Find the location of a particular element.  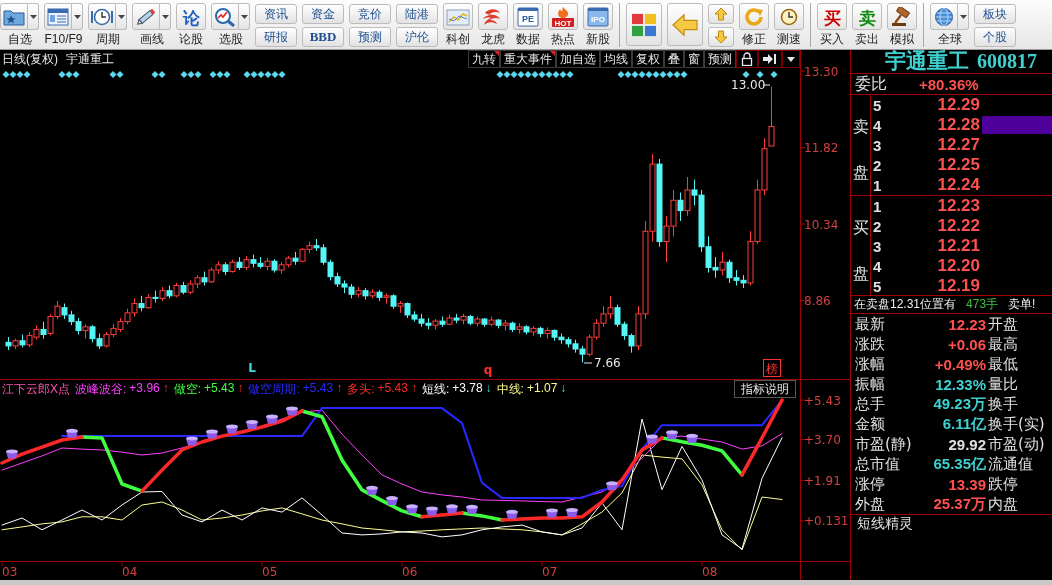

indicator-help-button: 指标说明 is located at coordinates (765, 389).